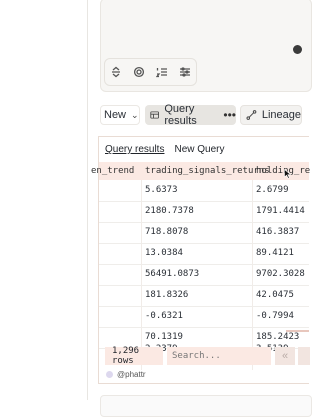  What do you see at coordinates (169, 211) in the screenshot?
I see `table-cell: 2180.7378` at bounding box center [169, 211].